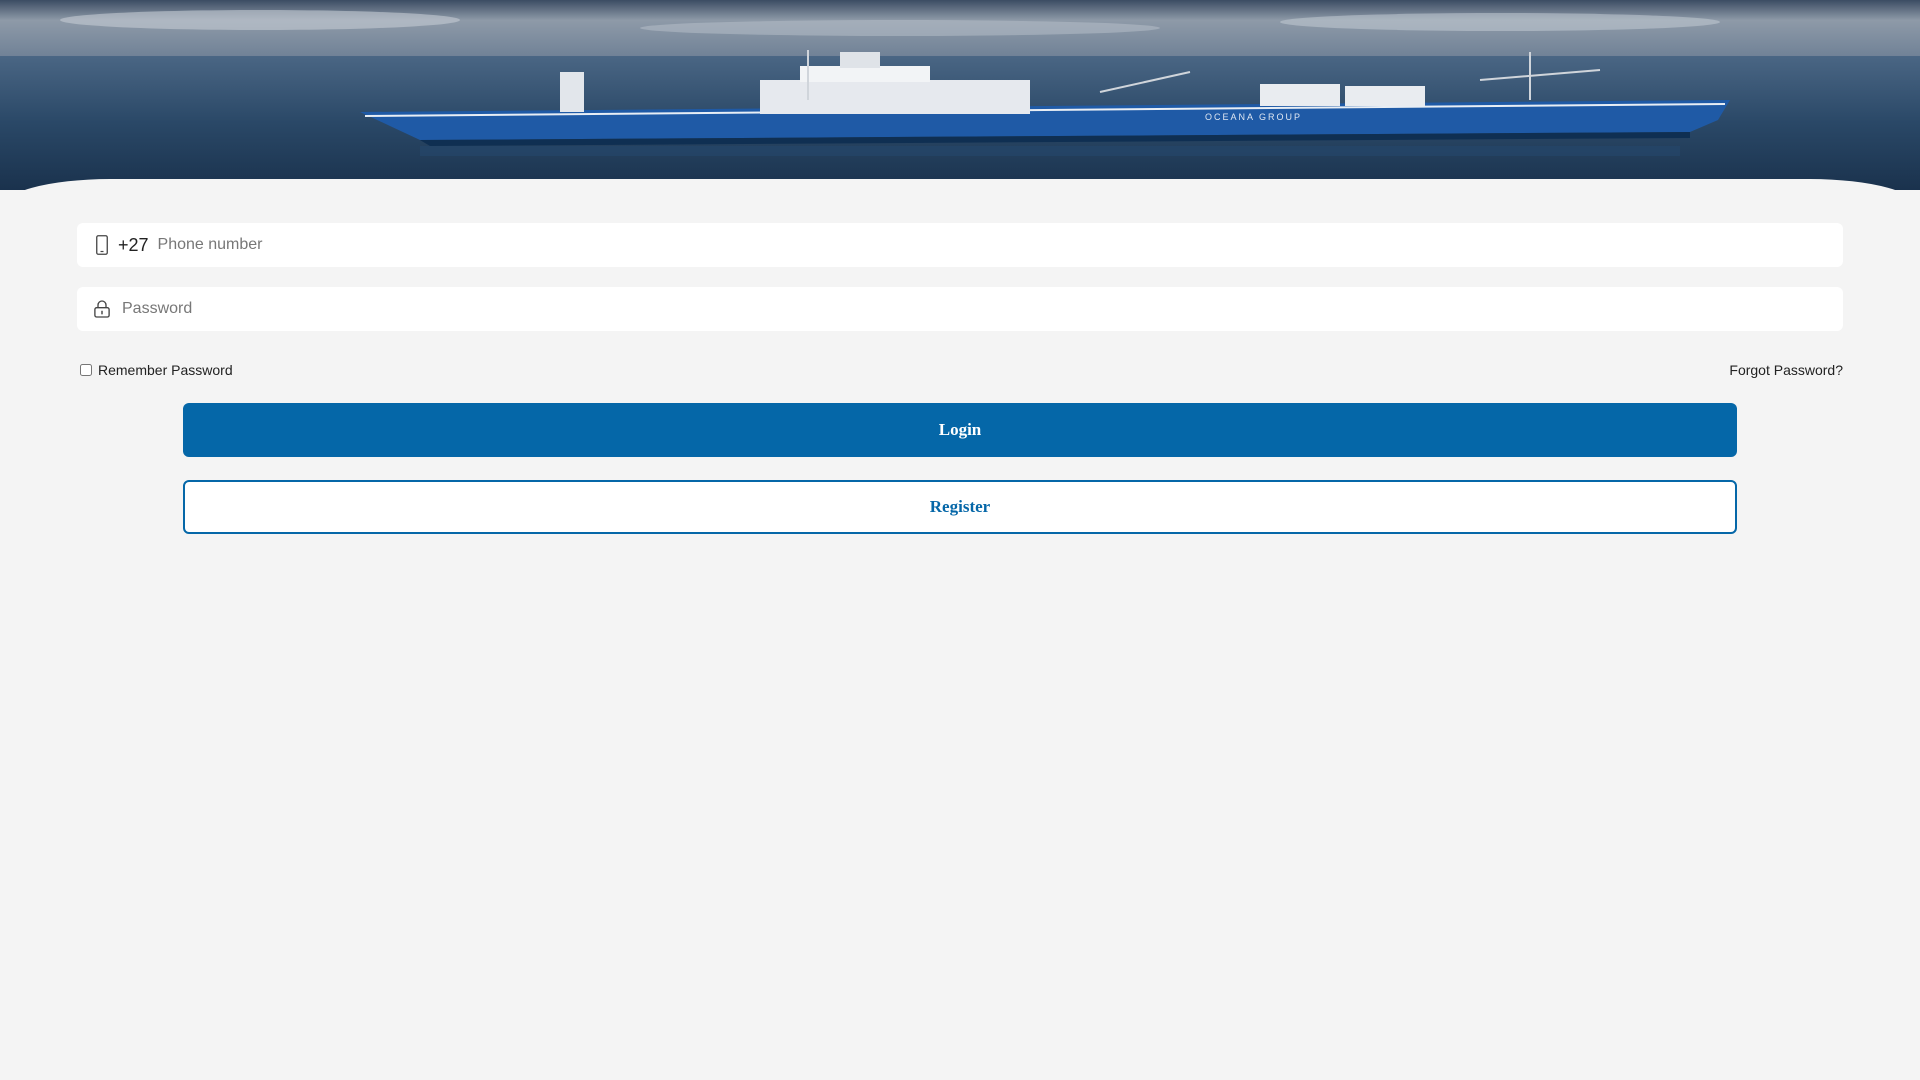 The height and width of the screenshot is (1080, 1920). I want to click on country-code: +27, so click(133, 244).